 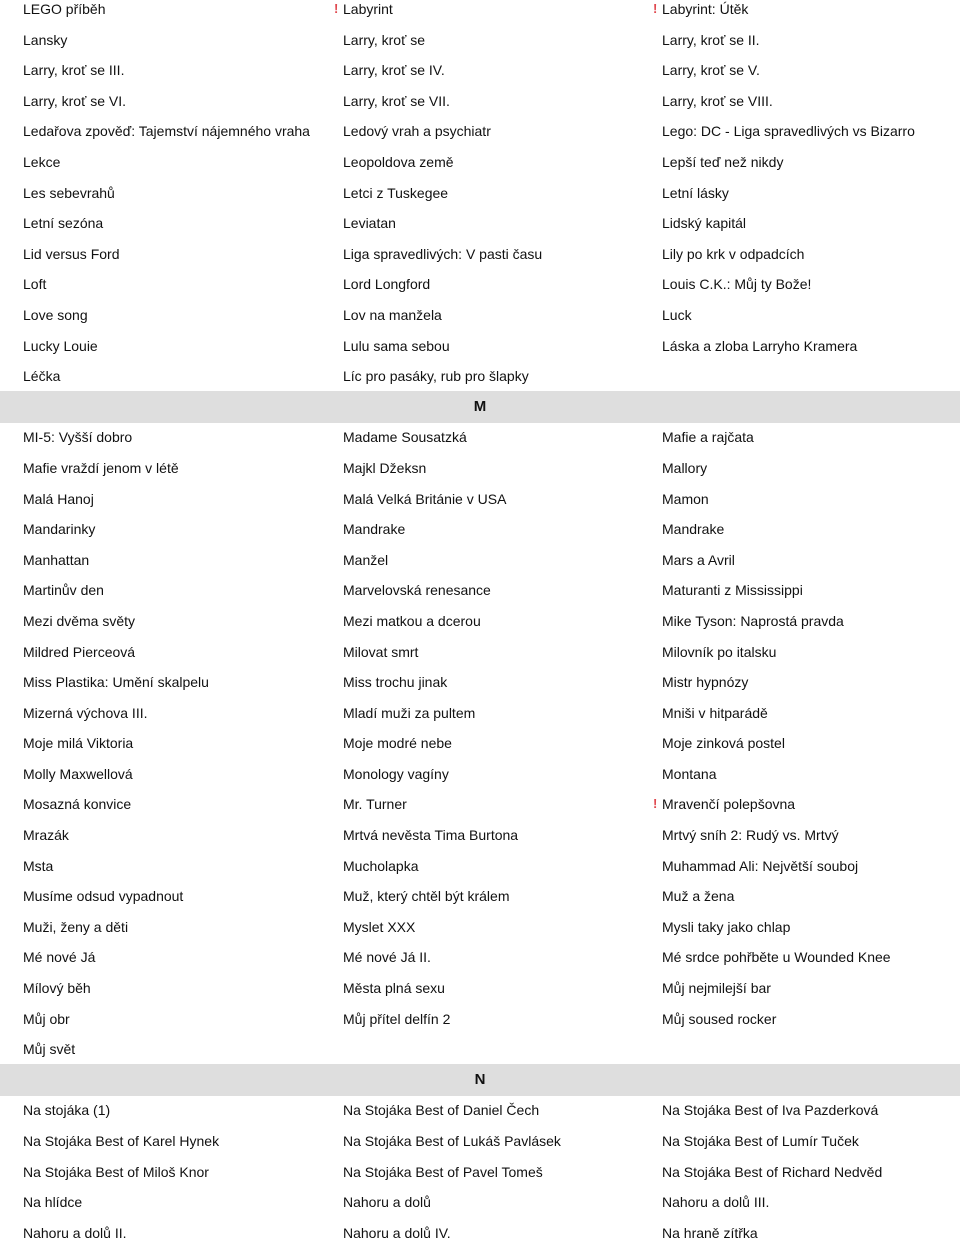 I want to click on title-link: Martinův den, so click(x=63, y=590).